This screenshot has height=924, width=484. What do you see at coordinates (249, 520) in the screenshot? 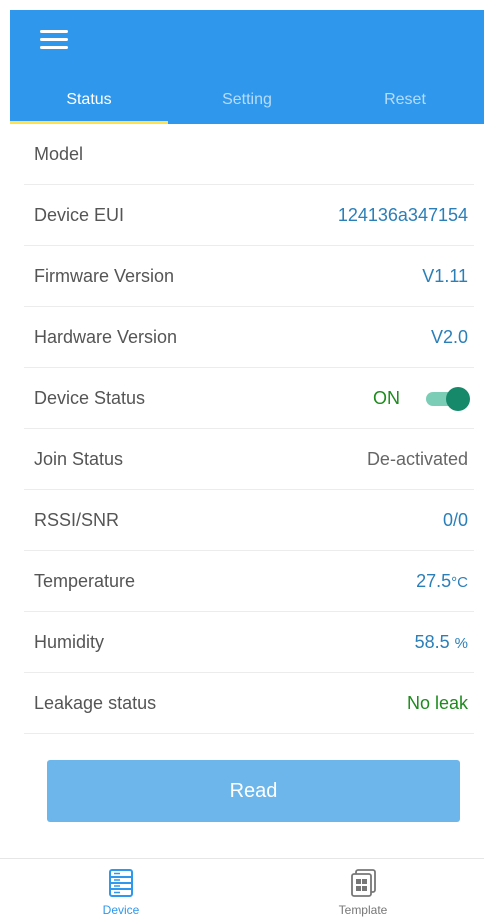
I see `row-rssi-snr: RSSI/SNR 0/0` at bounding box center [249, 520].